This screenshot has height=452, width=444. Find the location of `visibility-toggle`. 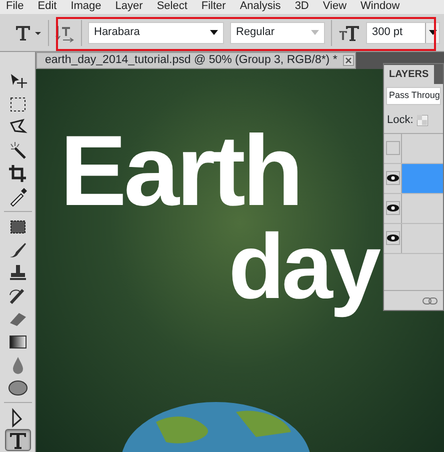

visibility-toggle is located at coordinates (393, 148).